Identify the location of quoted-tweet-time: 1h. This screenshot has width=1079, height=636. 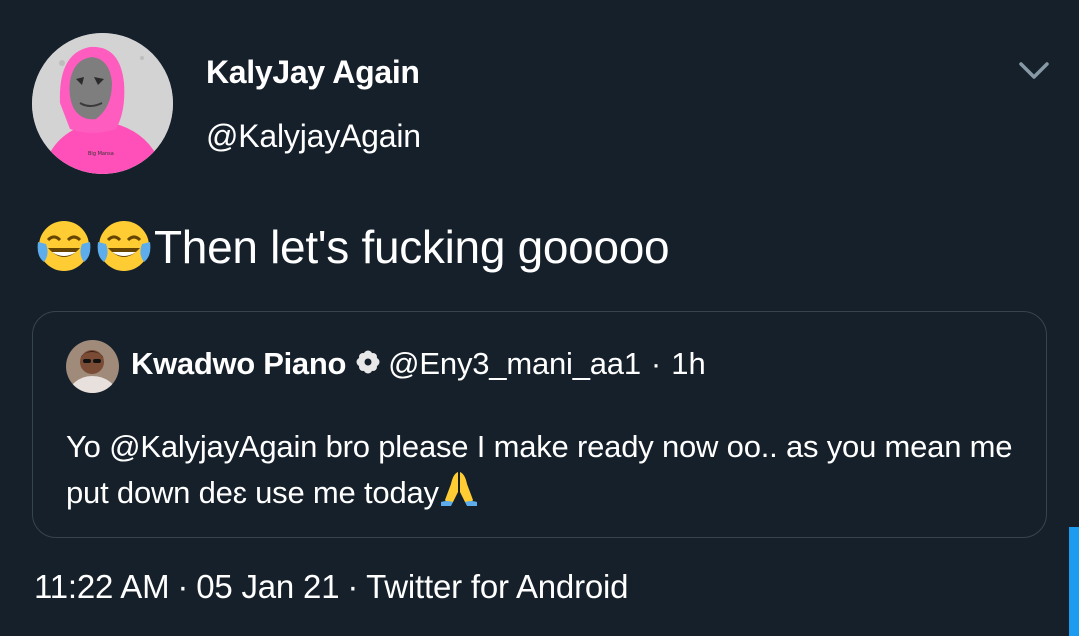
(688, 364).